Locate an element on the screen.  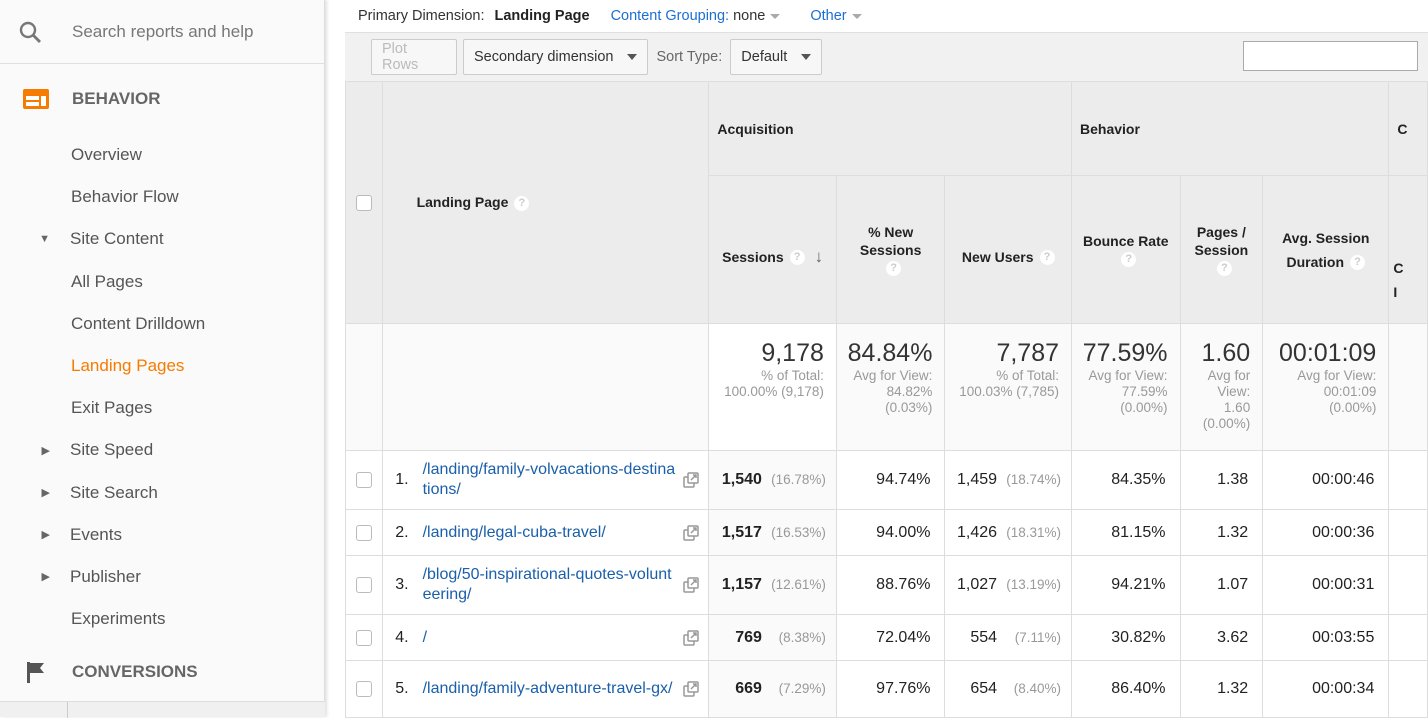
group-conversions-cut: C is located at coordinates (1408, 128).